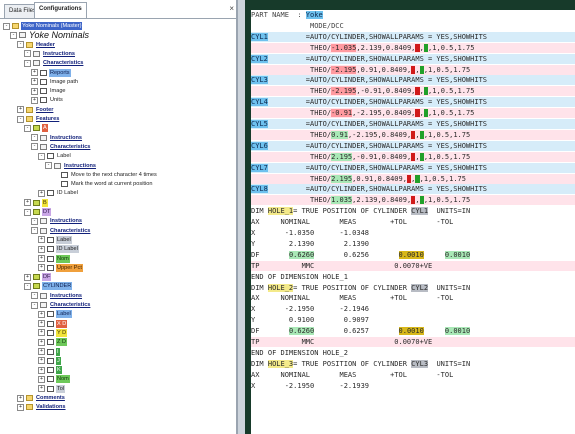 The height and width of the screenshot is (434, 575). What do you see at coordinates (45, 202) in the screenshot?
I see `tree-node-label: B` at bounding box center [45, 202].